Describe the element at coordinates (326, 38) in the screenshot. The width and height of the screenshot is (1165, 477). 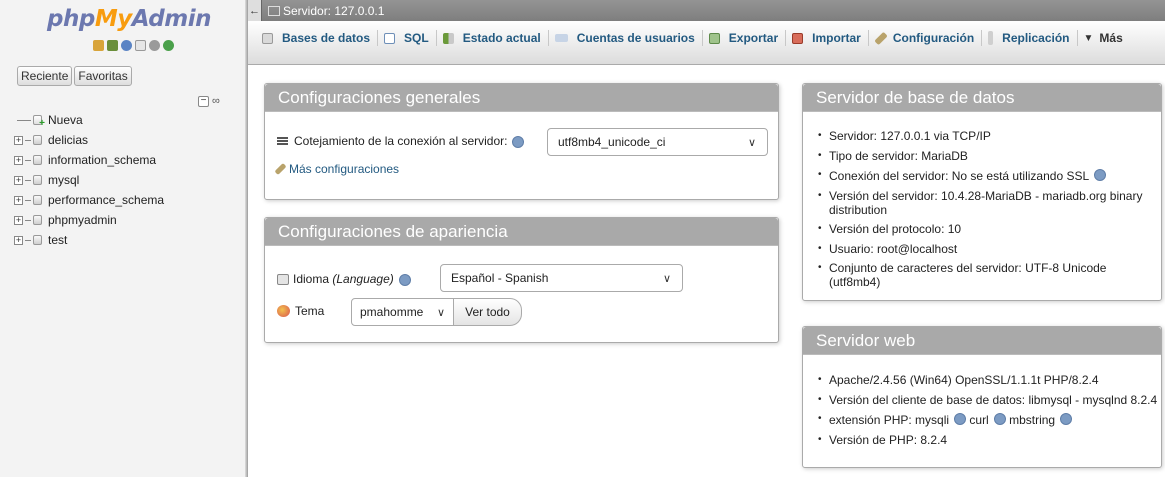
I see `tab-label: Bases de datos` at that location.